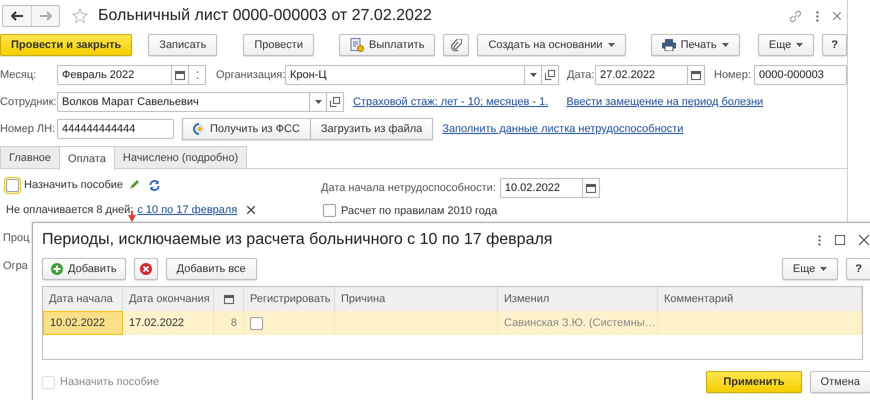  What do you see at coordinates (265, 16) in the screenshot?
I see `window-title: Больничный лист 0000-000003 от 27.02.2022` at bounding box center [265, 16].